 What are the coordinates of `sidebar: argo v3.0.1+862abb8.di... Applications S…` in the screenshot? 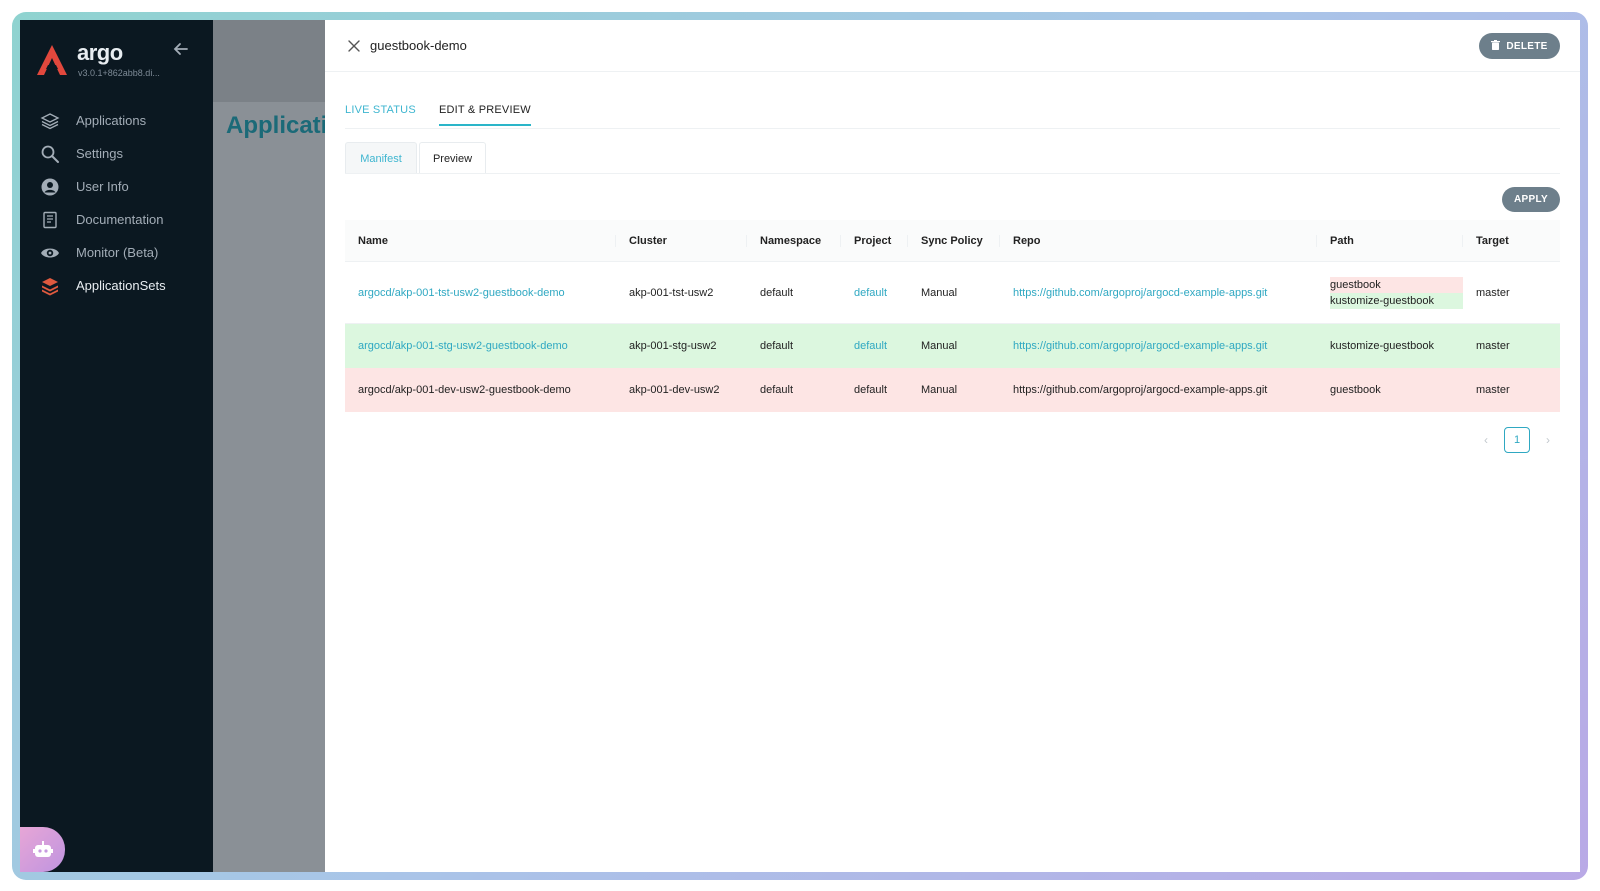 It's located at (116, 446).